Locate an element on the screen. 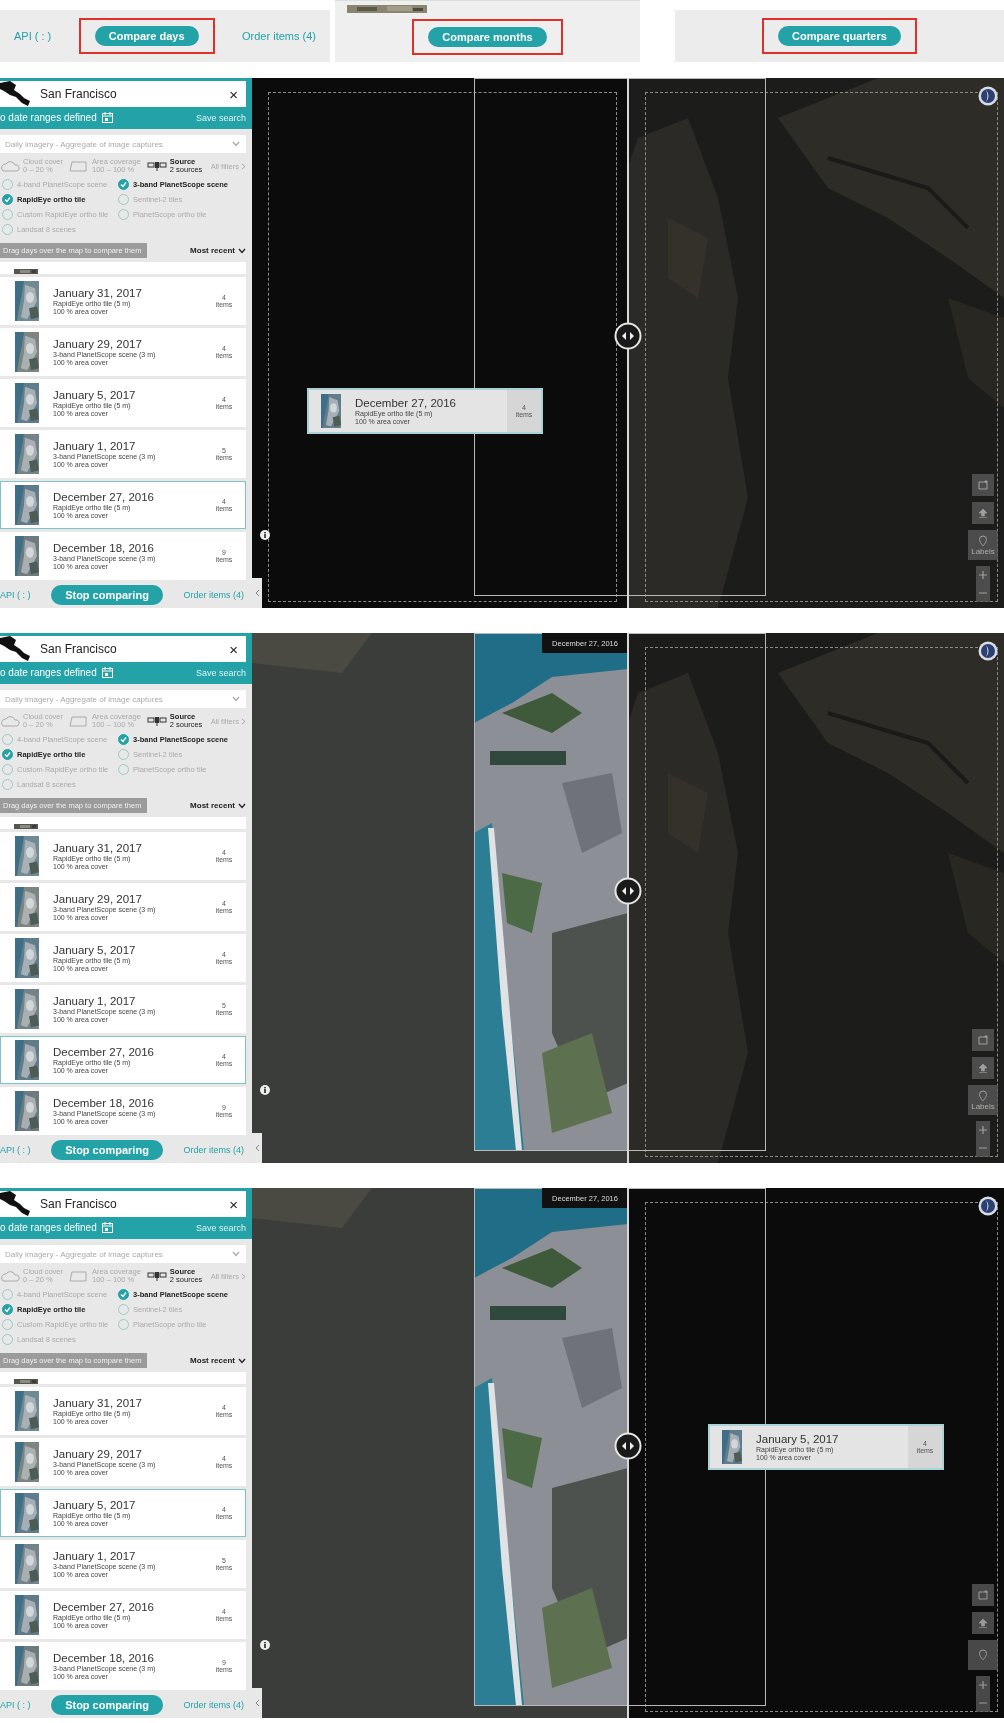 Image resolution: width=1004 pixels, height=1723 pixels. satellite-icon is located at coordinates (156, 166).